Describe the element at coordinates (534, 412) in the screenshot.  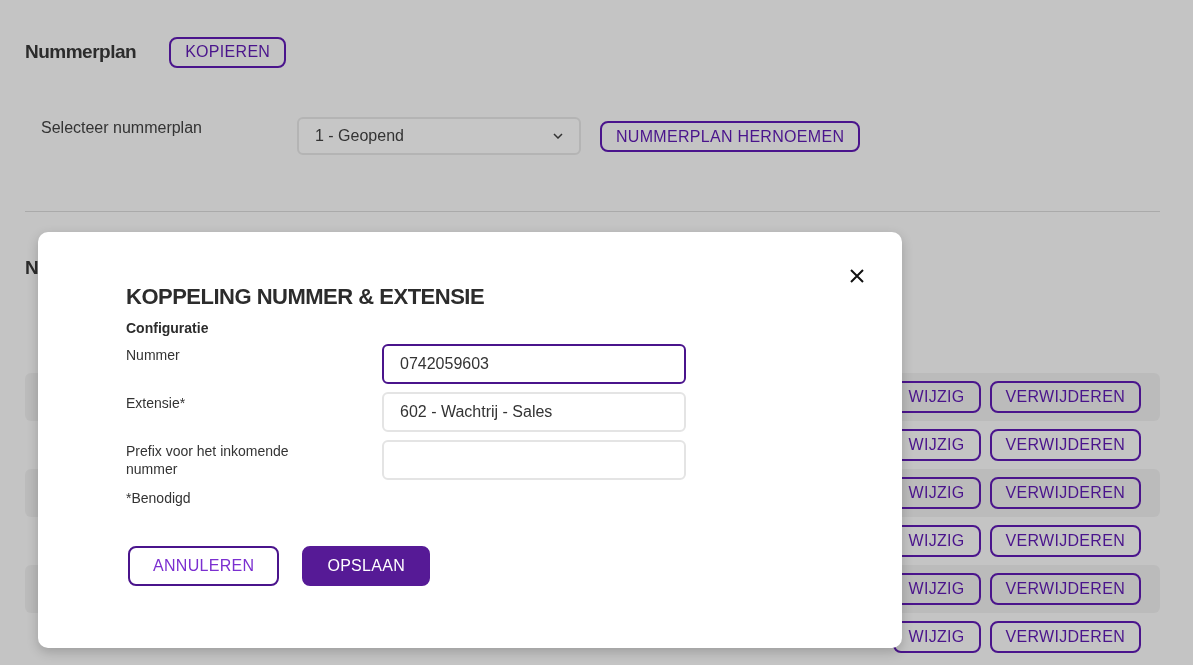
I see `input-field: 602 - Wachtrij - Sales` at that location.